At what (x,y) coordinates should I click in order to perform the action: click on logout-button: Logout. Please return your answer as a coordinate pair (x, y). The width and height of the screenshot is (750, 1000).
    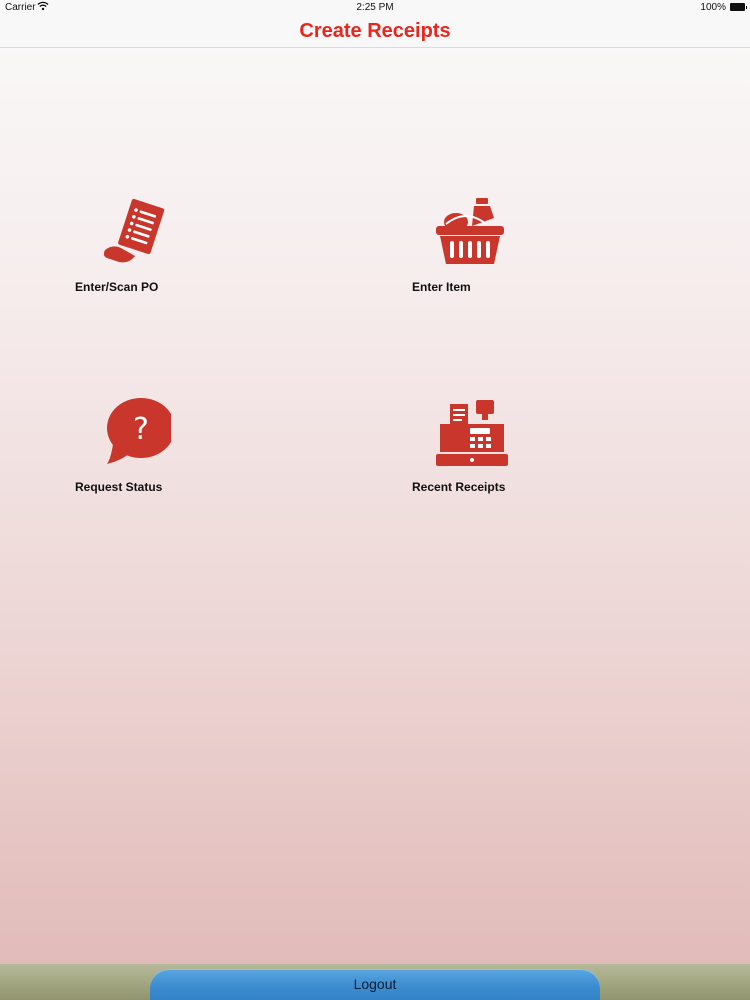
    Looking at the image, I should click on (375, 984).